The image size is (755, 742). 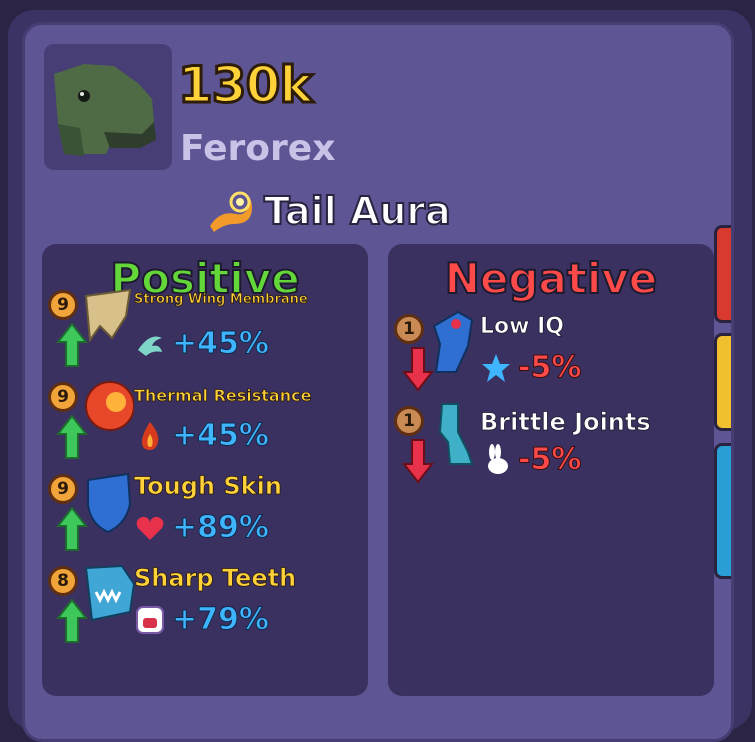 What do you see at coordinates (150, 435) in the screenshot?
I see `flame-icon` at bounding box center [150, 435].